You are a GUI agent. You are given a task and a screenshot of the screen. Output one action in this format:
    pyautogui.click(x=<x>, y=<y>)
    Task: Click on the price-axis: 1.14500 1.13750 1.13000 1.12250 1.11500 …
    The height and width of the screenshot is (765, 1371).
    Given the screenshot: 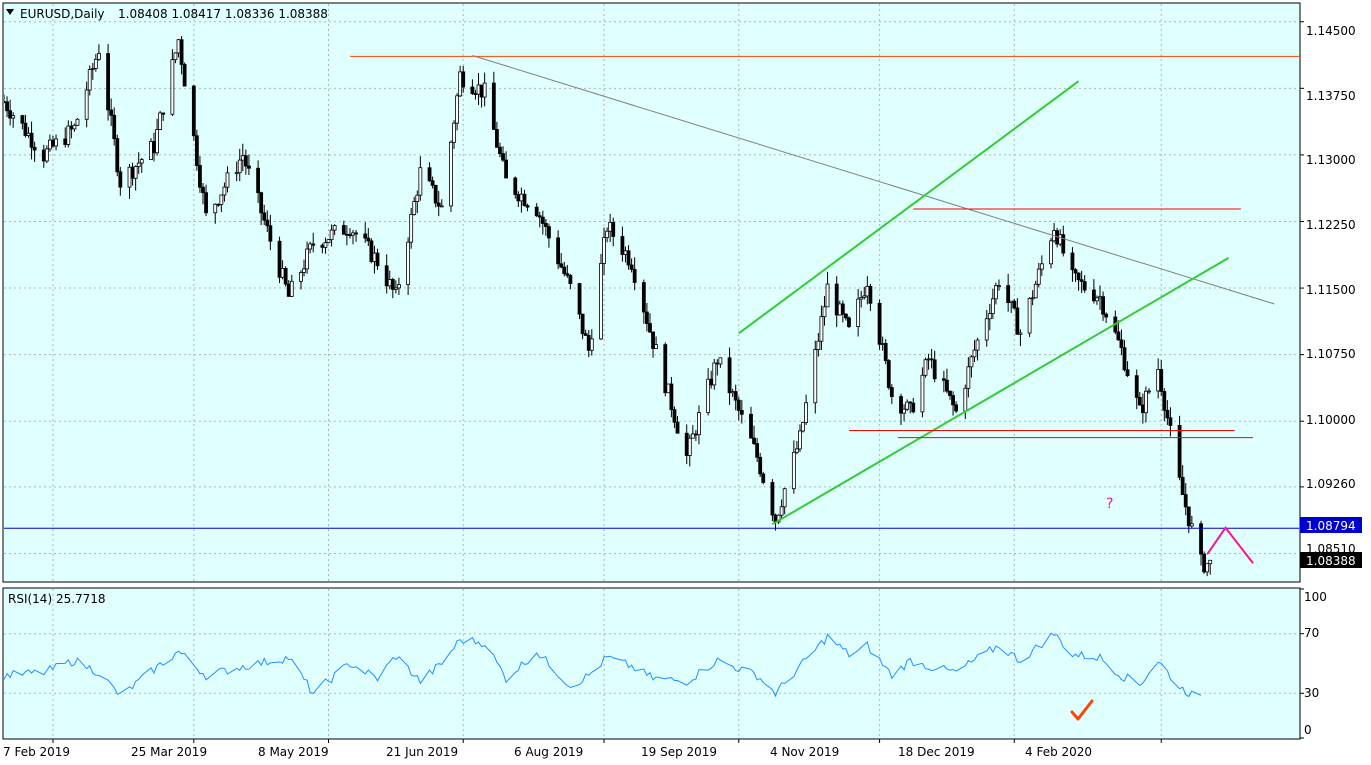 What is the action you would take?
    pyautogui.click(x=1331, y=296)
    